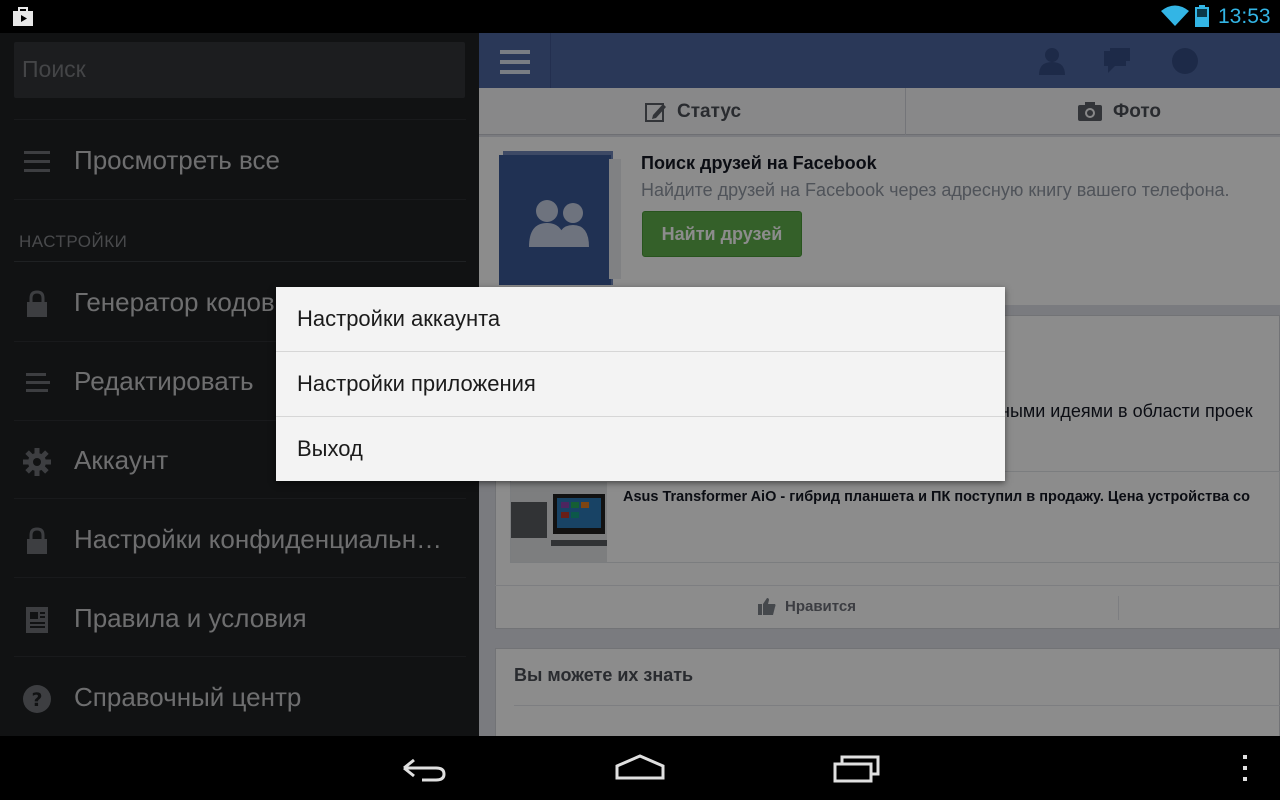 The height and width of the screenshot is (800, 1280). What do you see at coordinates (1245, 768) in the screenshot?
I see `overflow-menu-icon` at bounding box center [1245, 768].